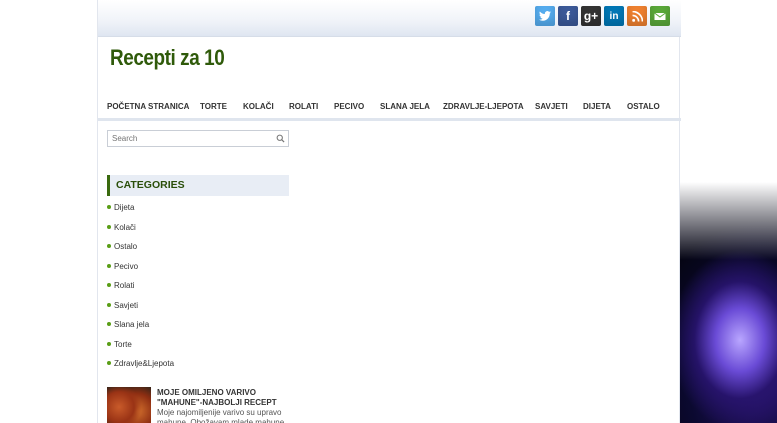 The image size is (777, 423). I want to click on nav-item-zdravlje-ljepota: ZDRAVLJE-LJEPOTA, so click(483, 106).